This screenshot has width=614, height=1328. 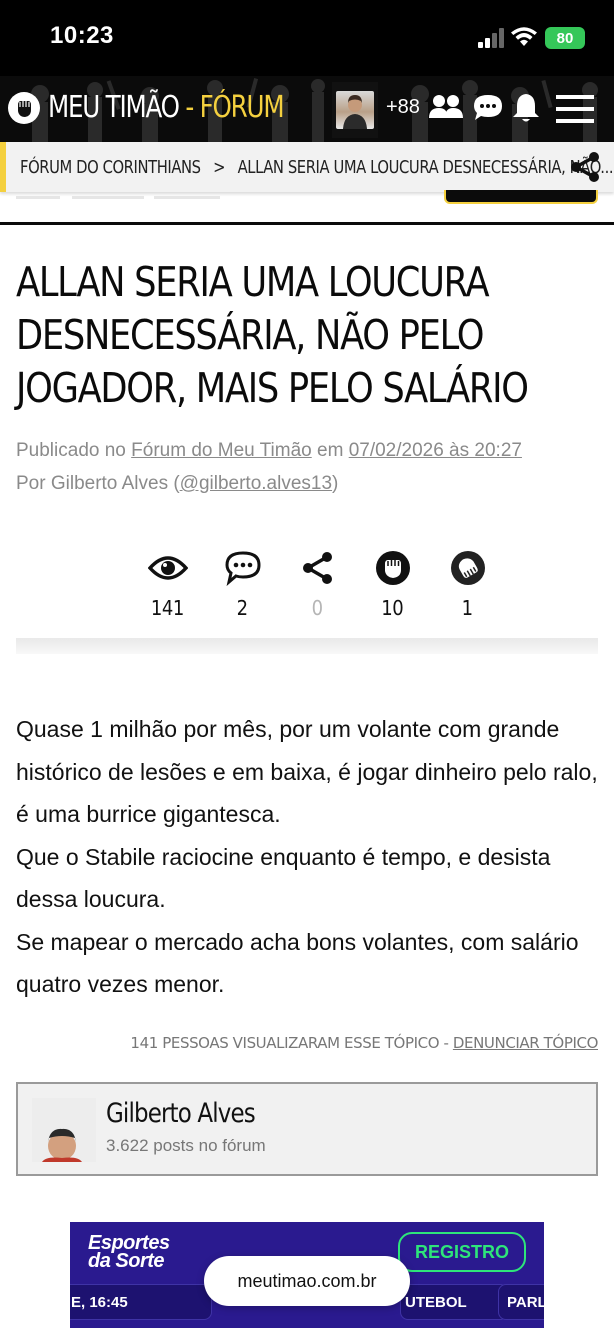 What do you see at coordinates (74, 450) in the screenshot?
I see `published-prefix: Publicado no` at bounding box center [74, 450].